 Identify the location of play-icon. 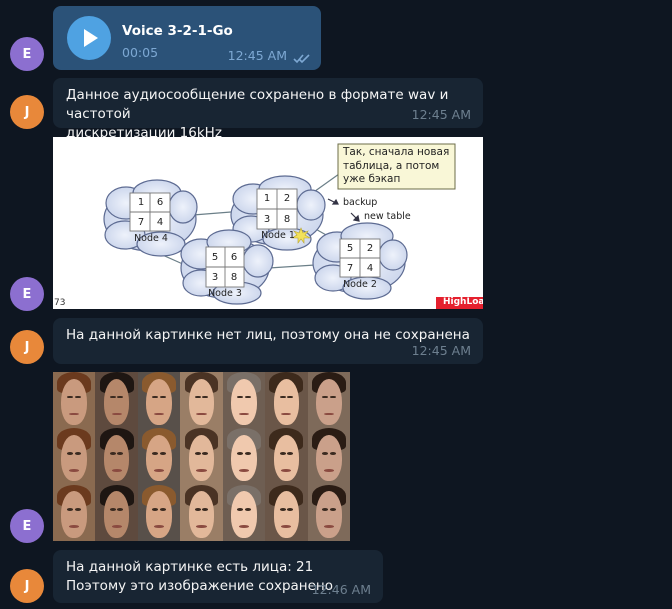
(91, 38).